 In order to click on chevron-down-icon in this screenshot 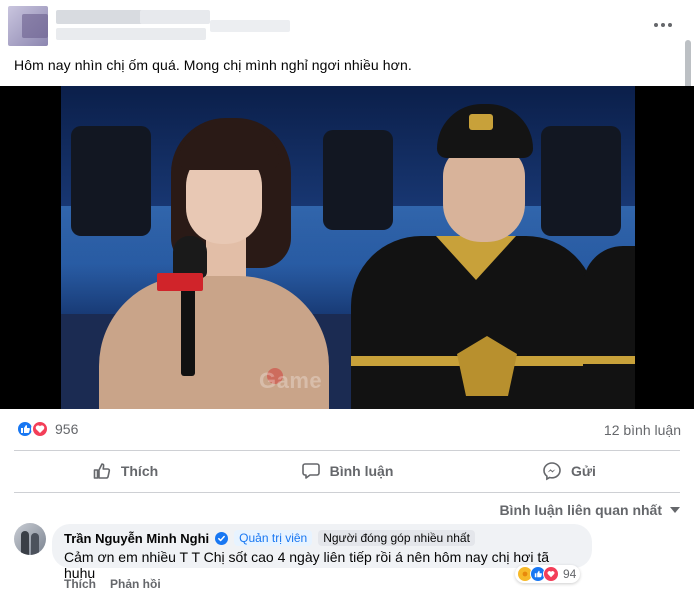, I will do `click(675, 510)`.